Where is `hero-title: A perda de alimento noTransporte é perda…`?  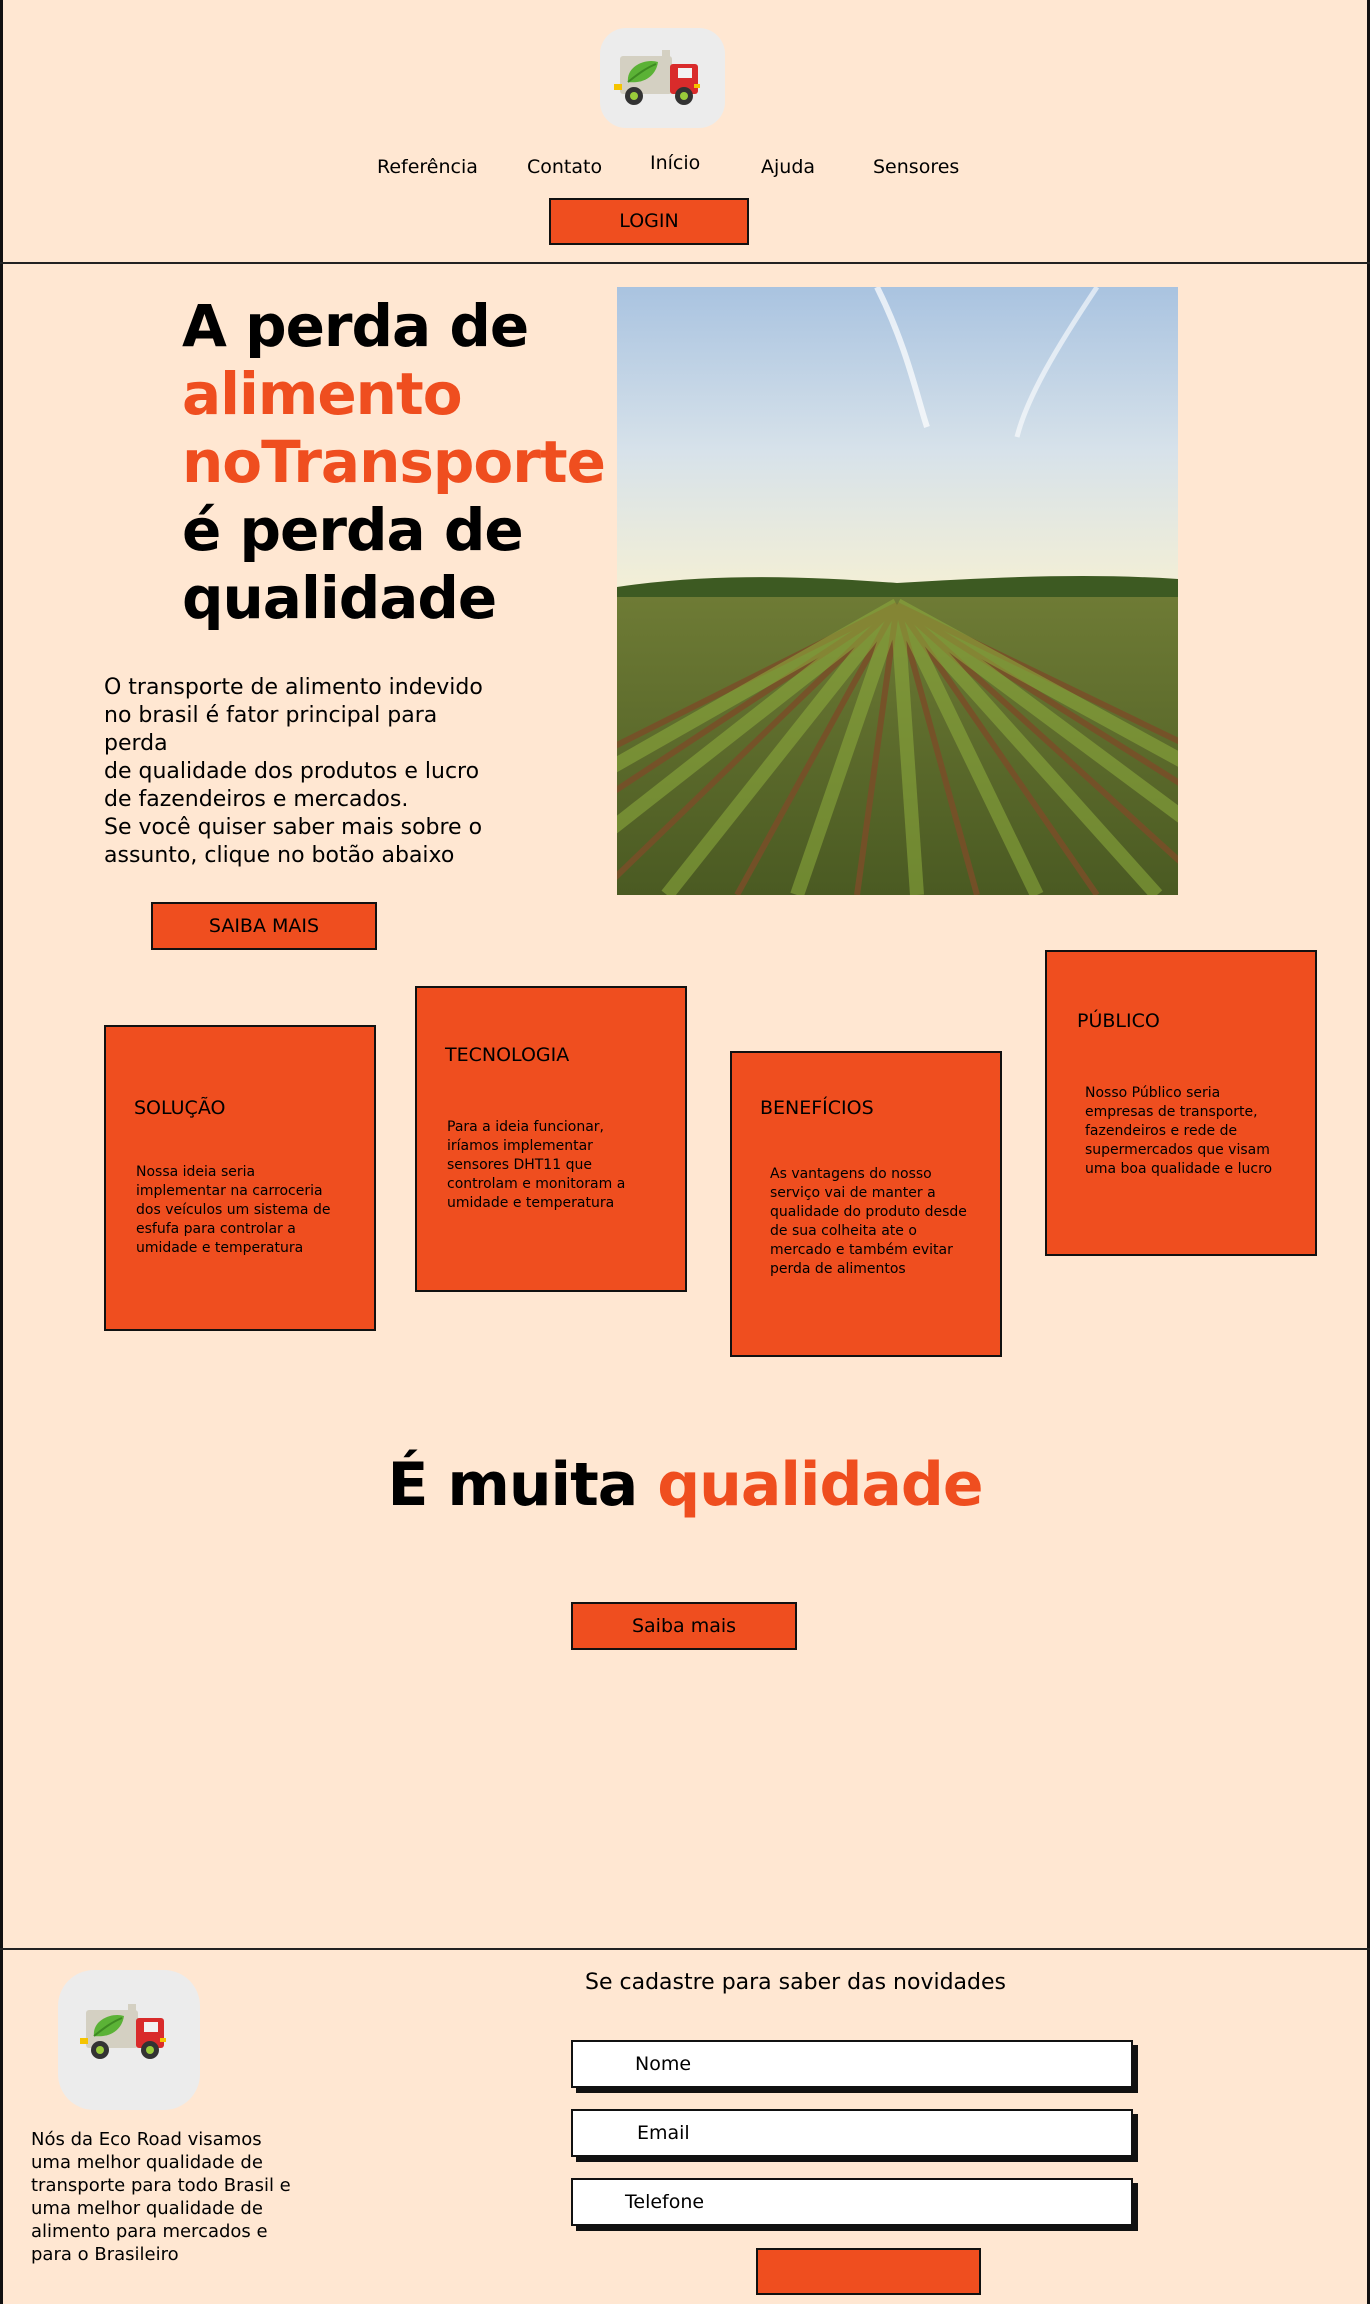
hero-title: A perda de alimento noTransporte é perda… is located at coordinates (394, 462).